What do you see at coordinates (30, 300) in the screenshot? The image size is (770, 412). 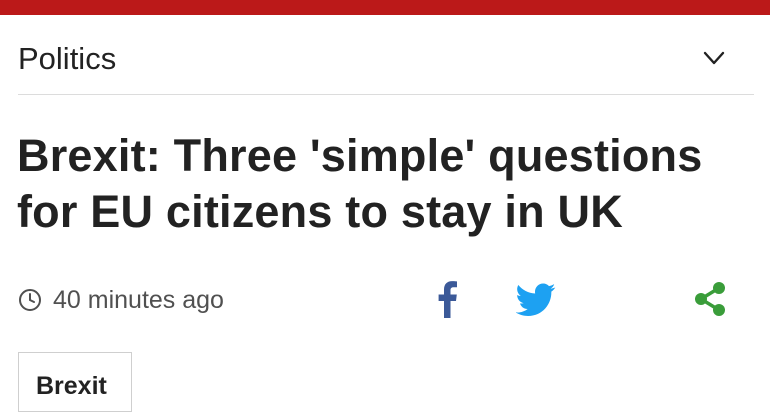 I see `clock-icon` at bounding box center [30, 300].